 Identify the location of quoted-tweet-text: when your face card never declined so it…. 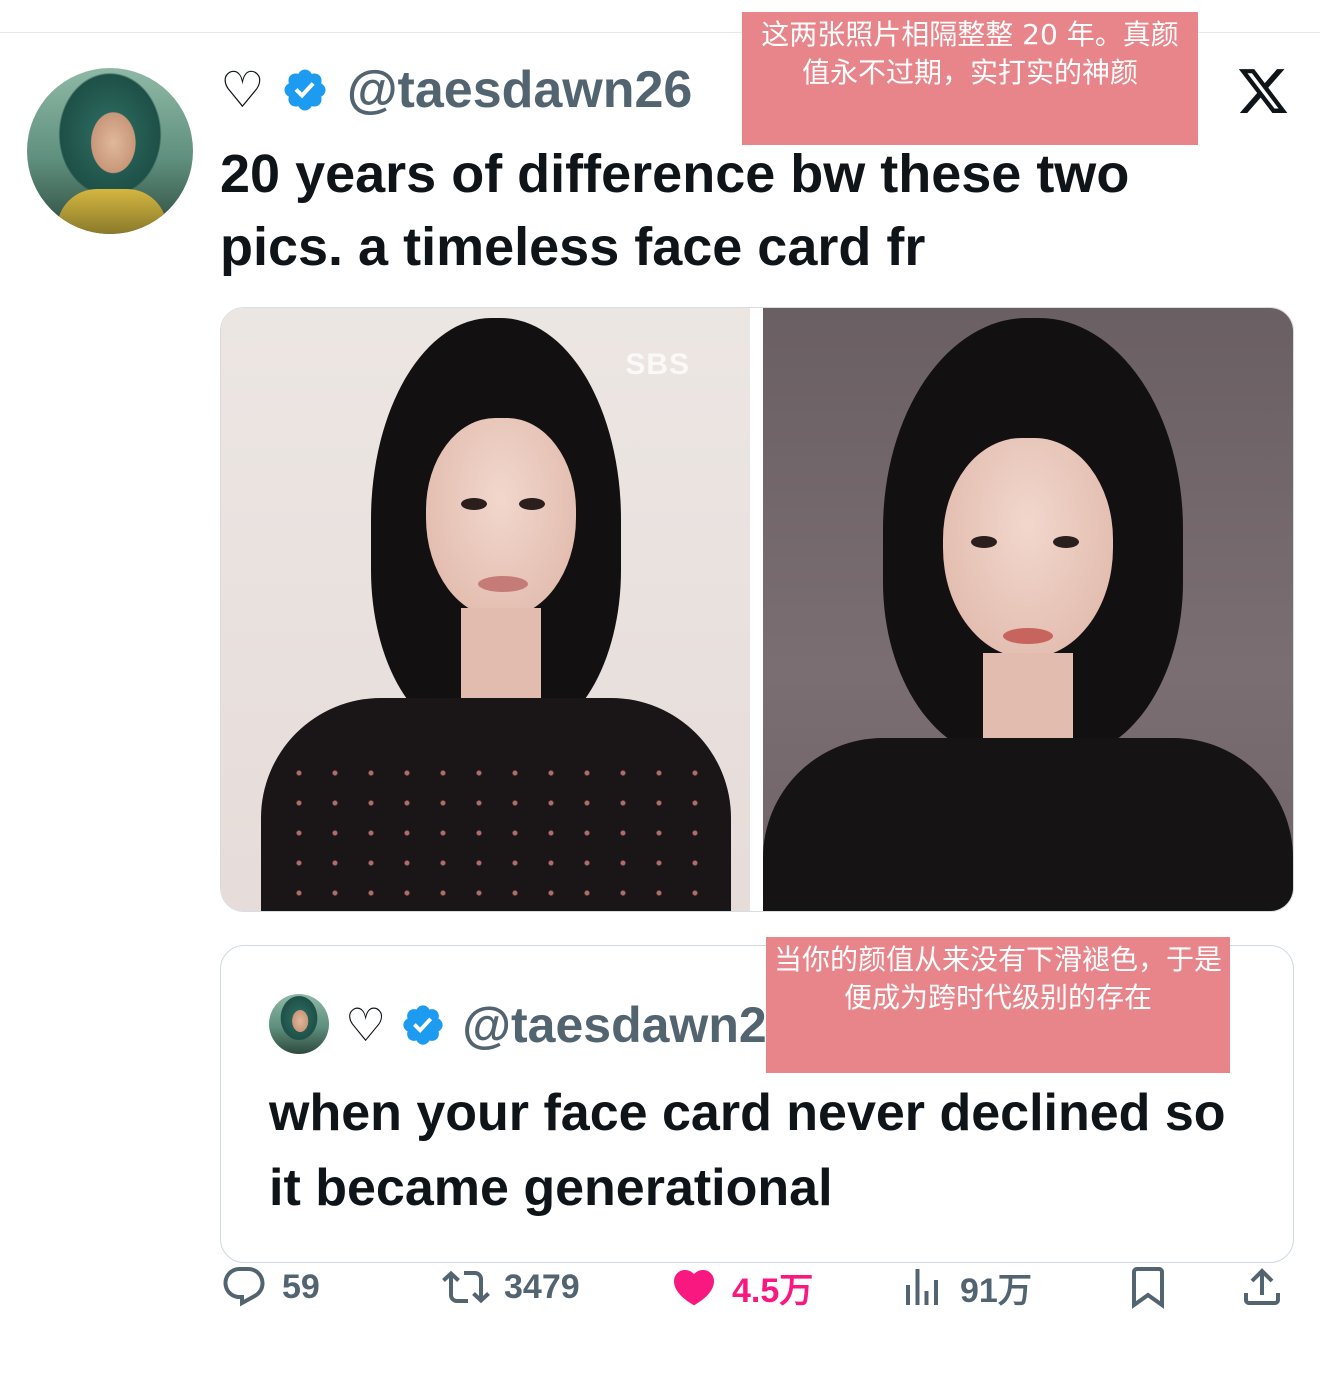
(747, 1150).